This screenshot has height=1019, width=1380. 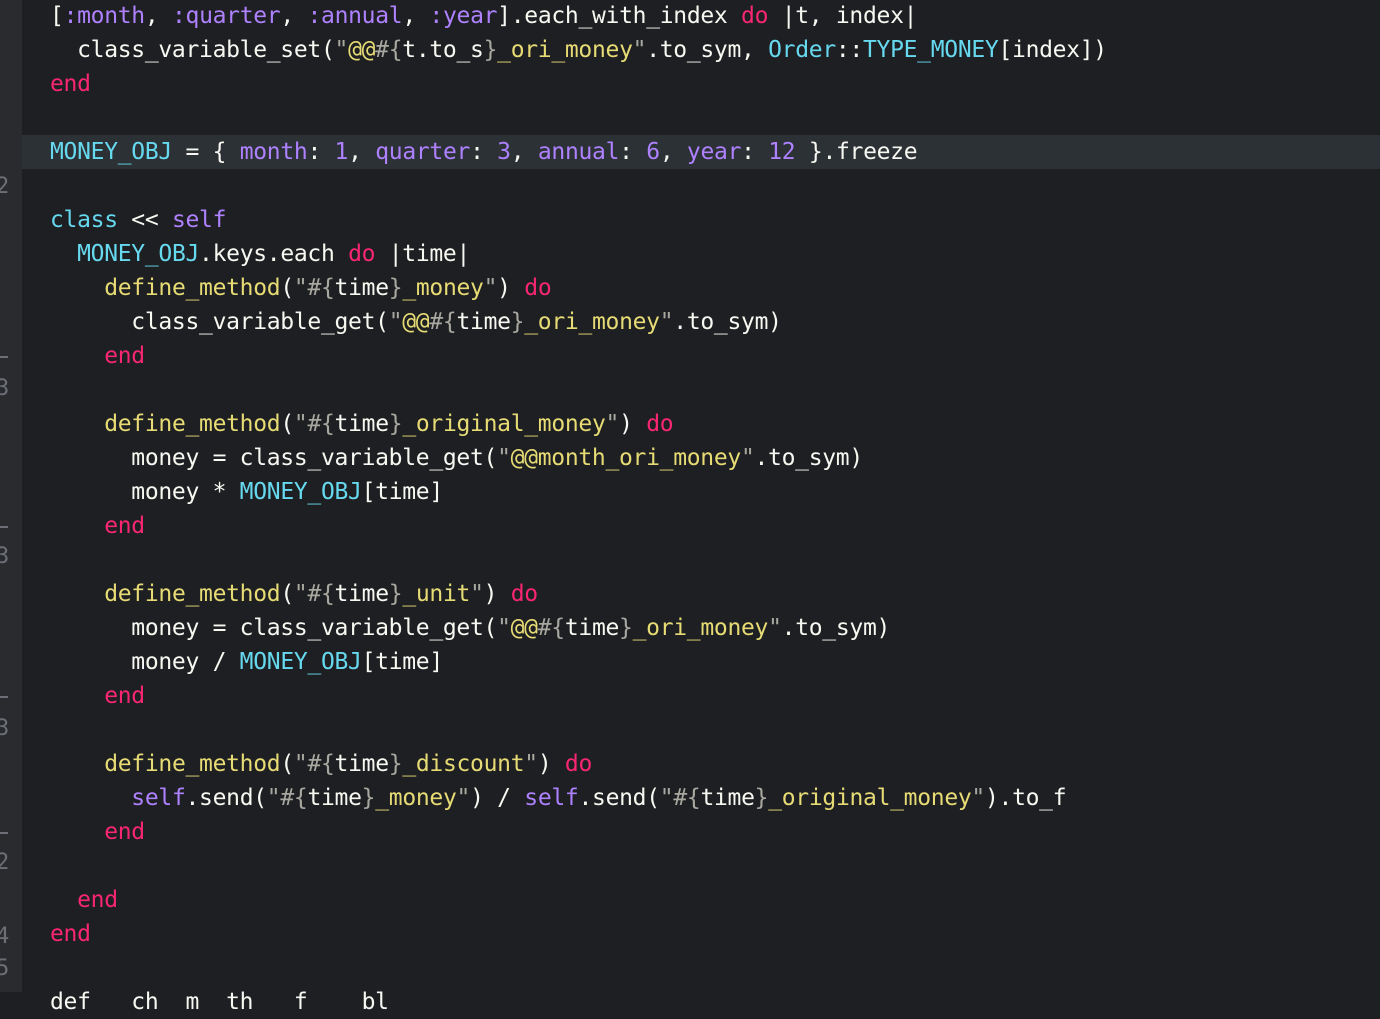 I want to click on code-token: _money, so click(x=443, y=288).